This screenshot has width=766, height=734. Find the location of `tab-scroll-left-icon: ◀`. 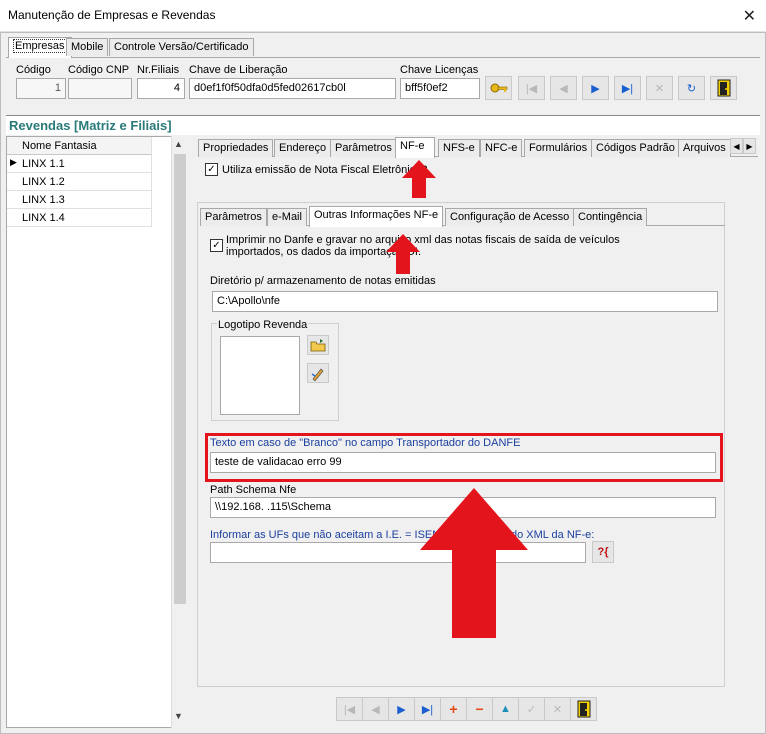

tab-scroll-left-icon: ◀ is located at coordinates (736, 146).